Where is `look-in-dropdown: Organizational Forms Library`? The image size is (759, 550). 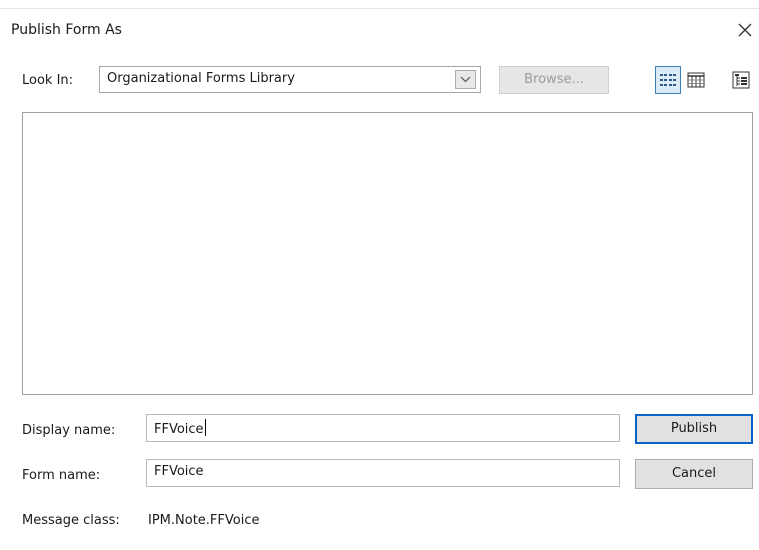
look-in-dropdown: Organizational Forms Library is located at coordinates (290, 79).